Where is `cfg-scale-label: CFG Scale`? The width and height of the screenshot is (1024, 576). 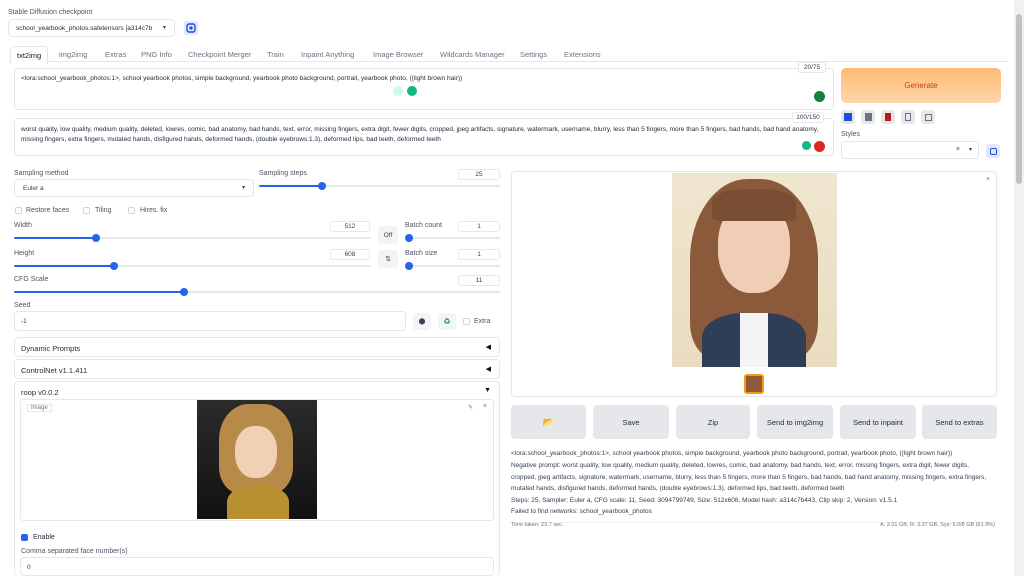 cfg-scale-label: CFG Scale is located at coordinates (31, 279).